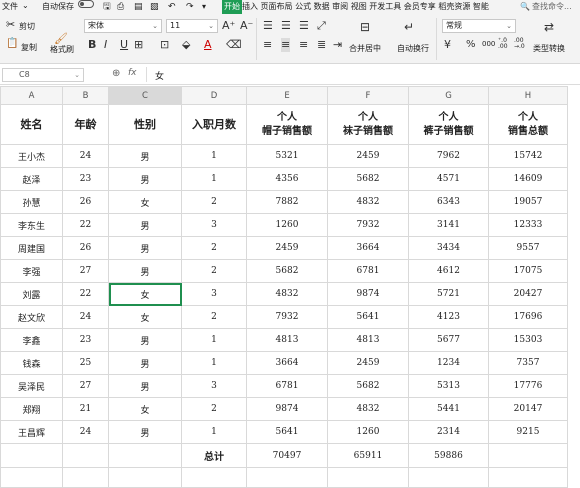  I want to click on table-cell: 王昌辉, so click(31, 432).